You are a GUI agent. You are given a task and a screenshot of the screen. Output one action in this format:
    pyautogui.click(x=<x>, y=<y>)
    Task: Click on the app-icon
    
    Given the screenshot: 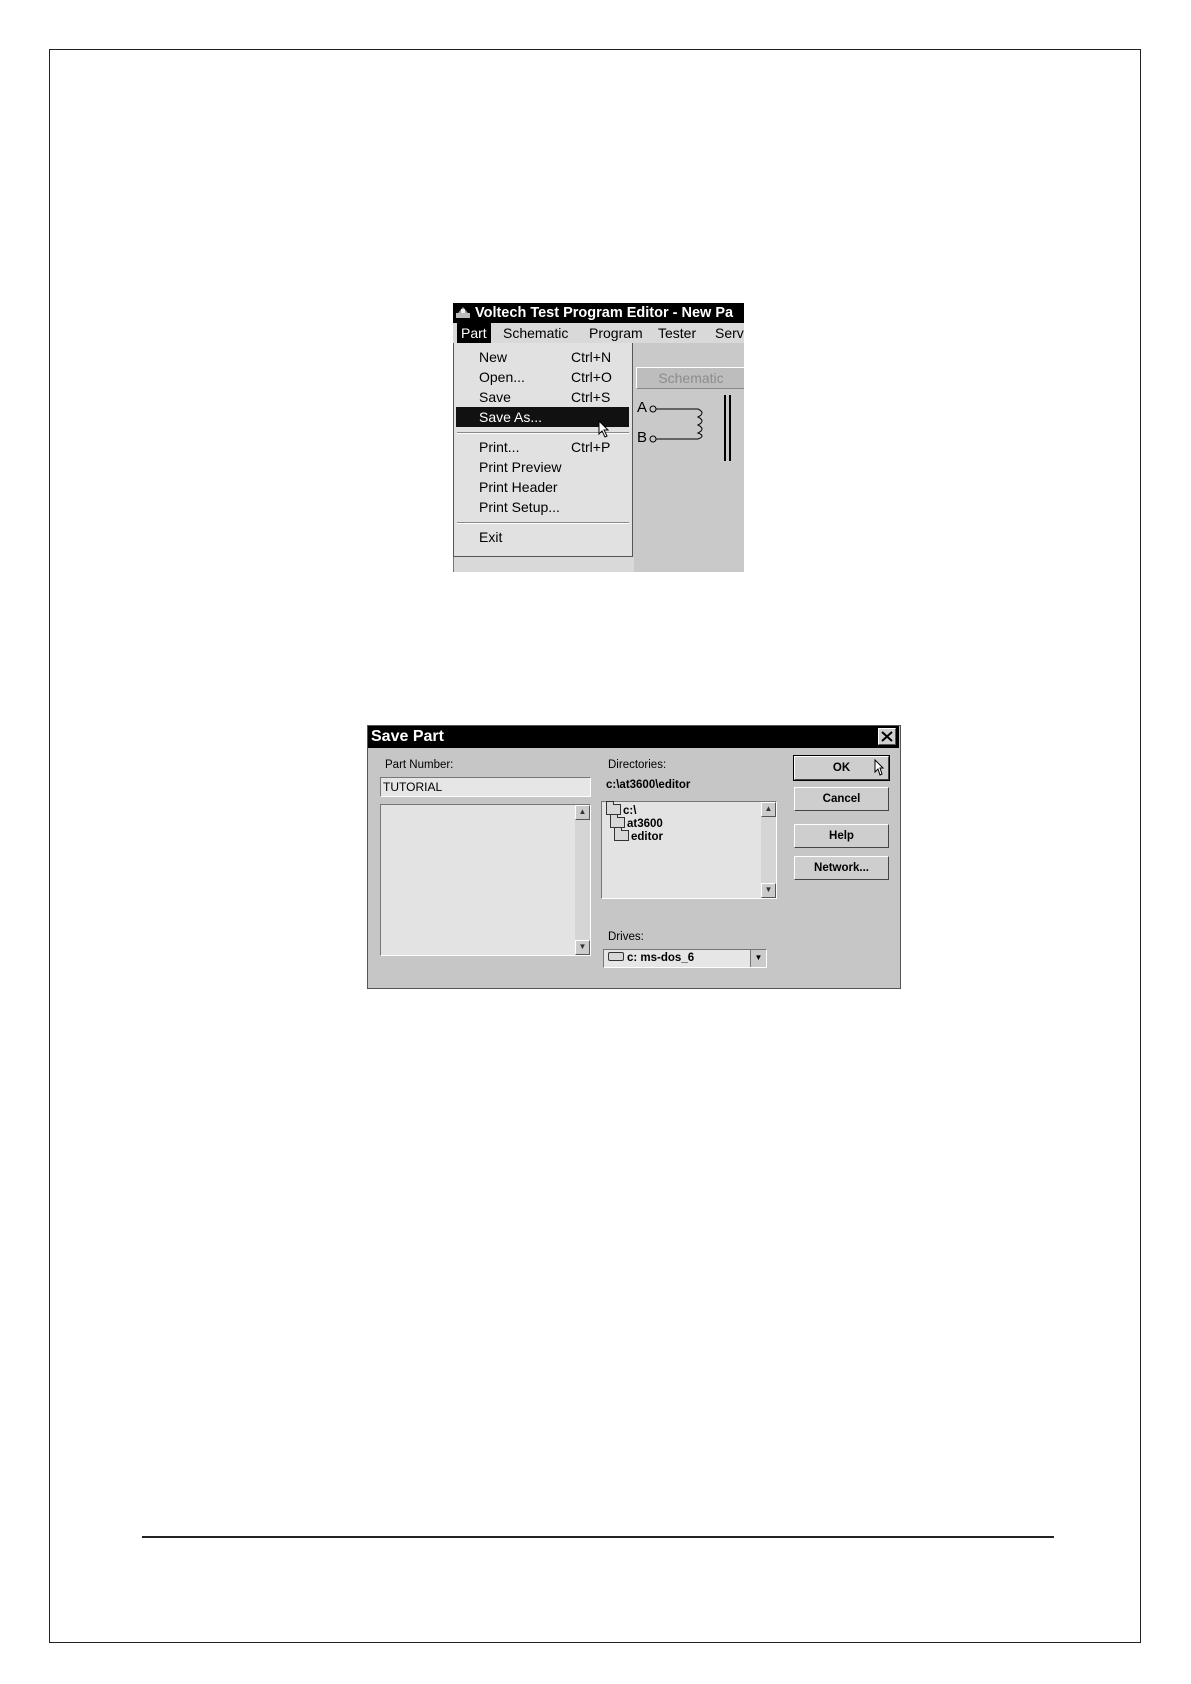 What is the action you would take?
    pyautogui.click(x=463, y=312)
    